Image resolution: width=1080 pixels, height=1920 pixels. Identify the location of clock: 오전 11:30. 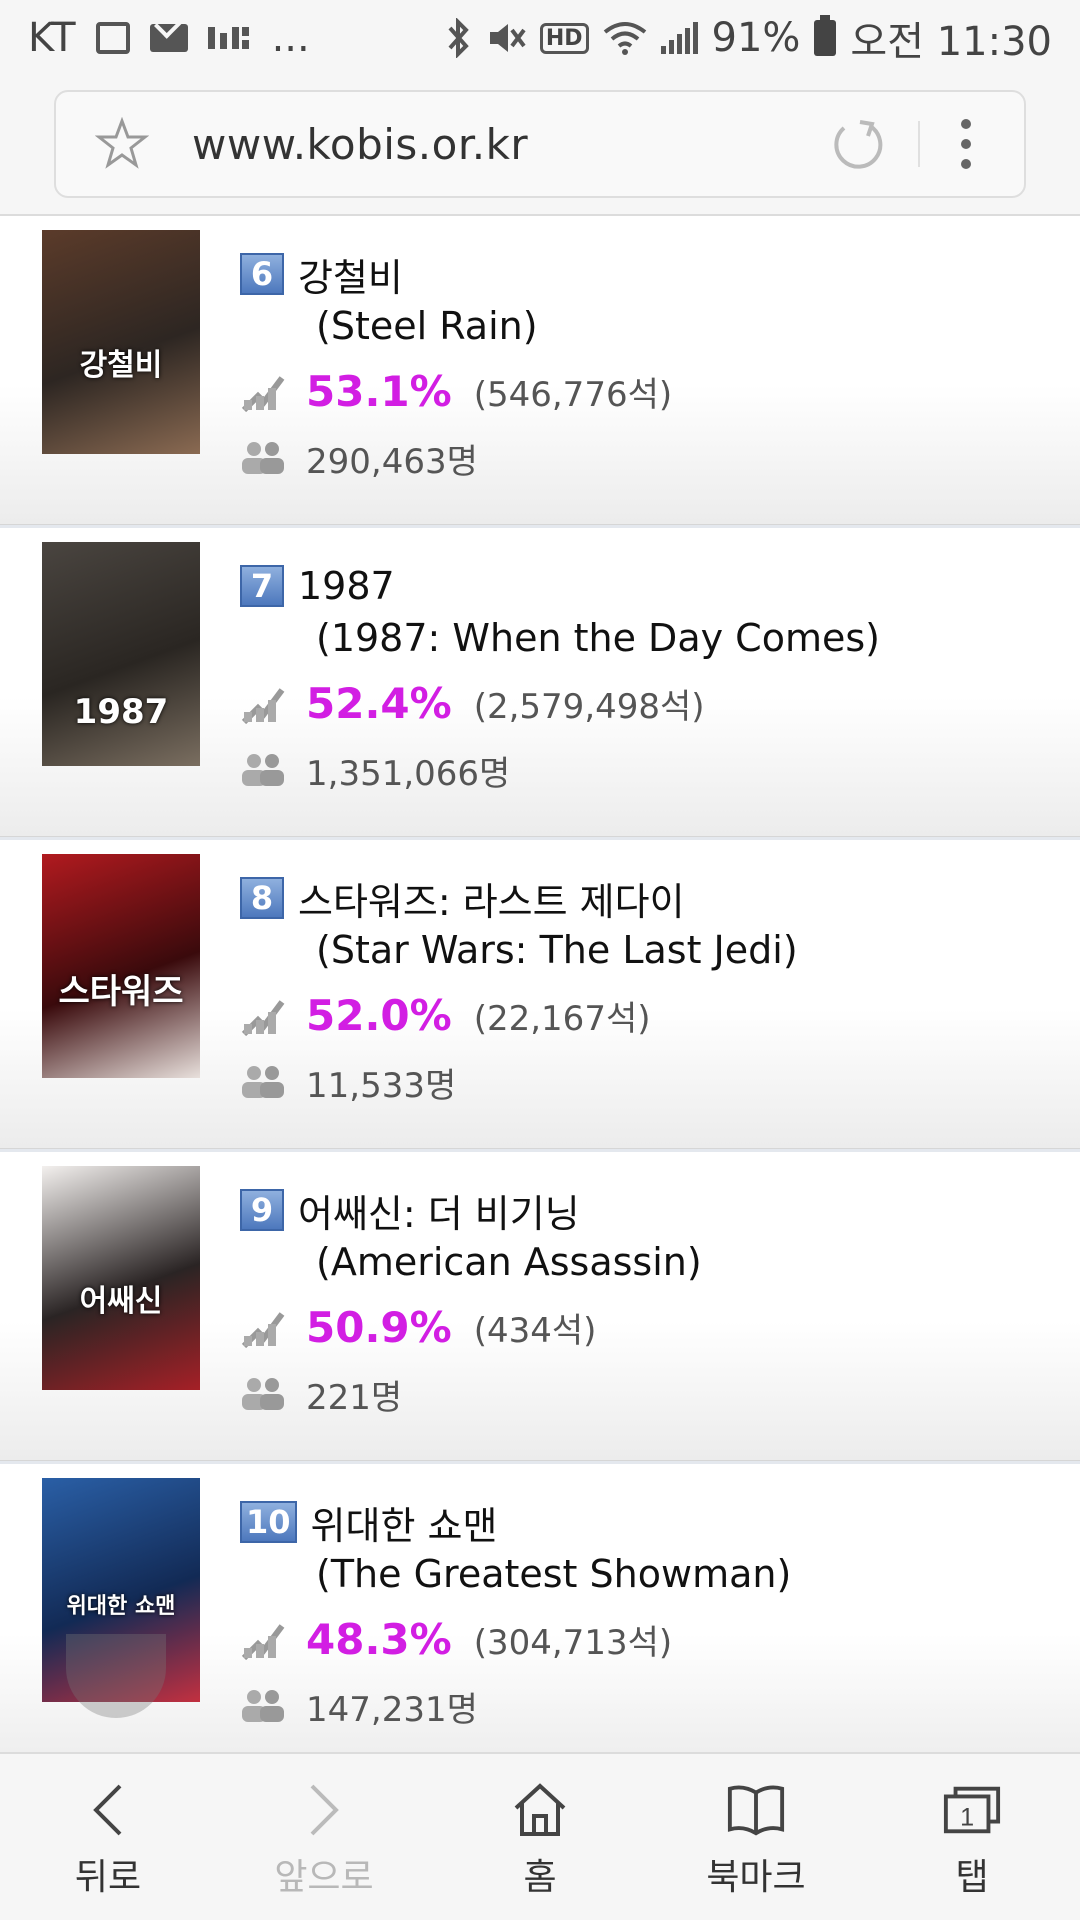
(951, 42).